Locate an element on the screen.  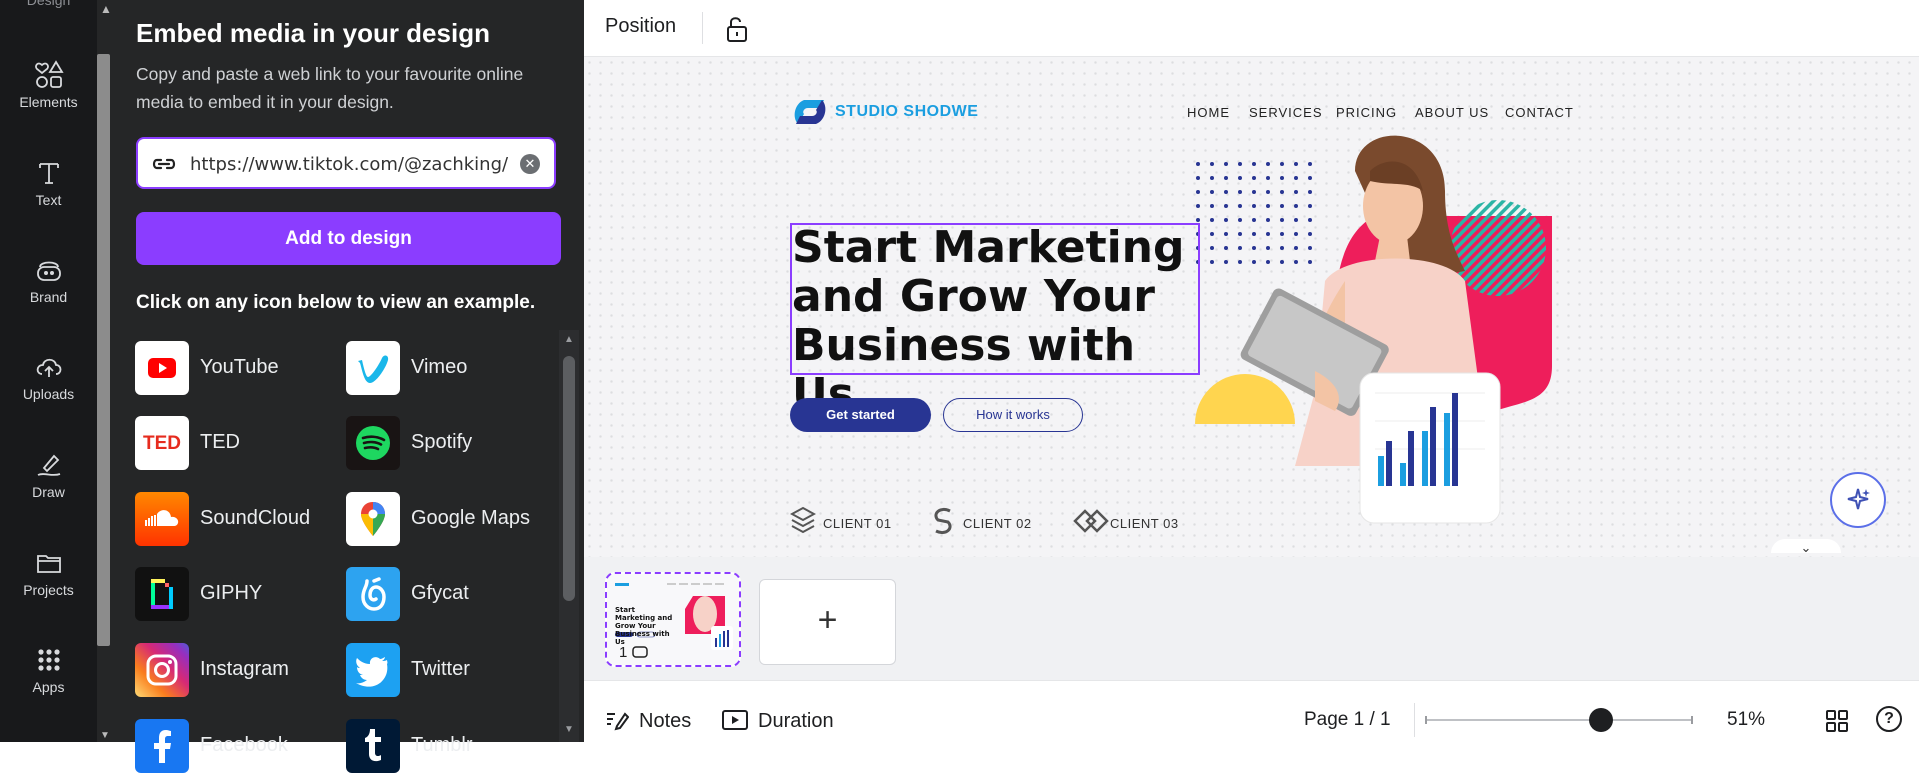
expand-pages-chevron-icon: ⌄ is located at coordinates (1806, 547).